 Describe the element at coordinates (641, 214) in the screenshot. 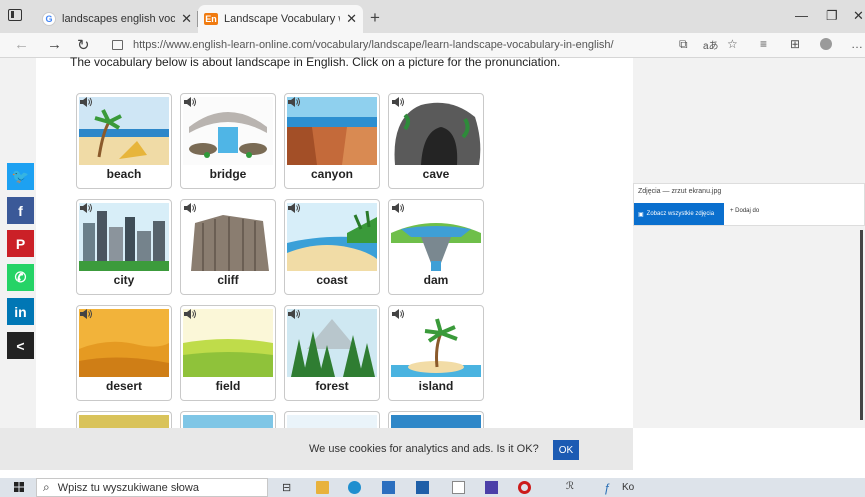

I see `photos-icon: ▣` at that location.